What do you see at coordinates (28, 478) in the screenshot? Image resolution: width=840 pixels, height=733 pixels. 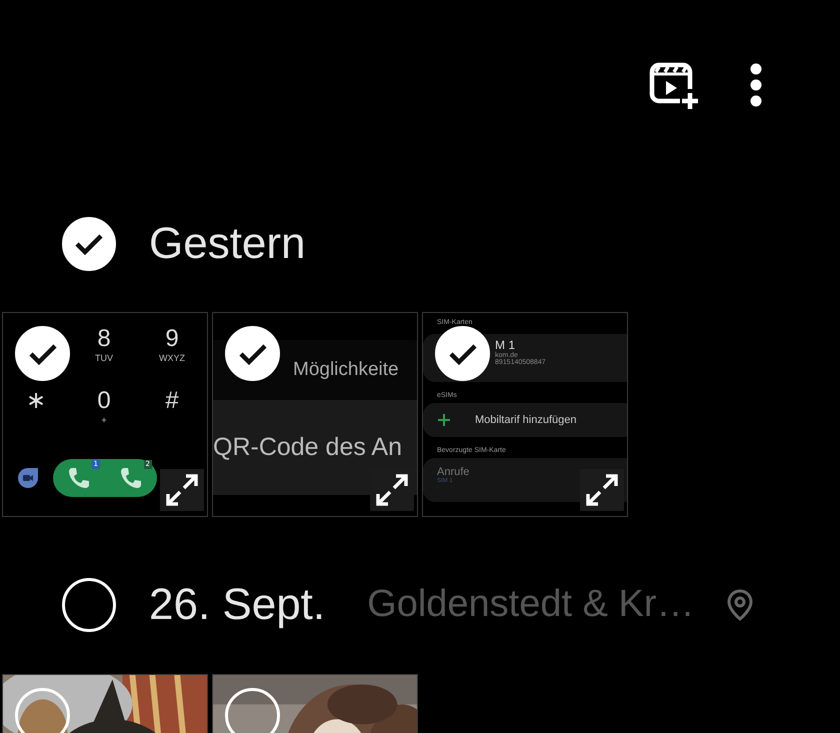 I see `video-call-icon` at bounding box center [28, 478].